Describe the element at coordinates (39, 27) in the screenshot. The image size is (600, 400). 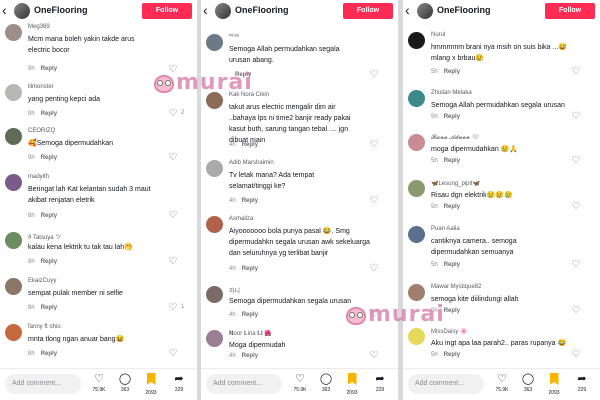
I see `comment-username: Meg369` at that location.